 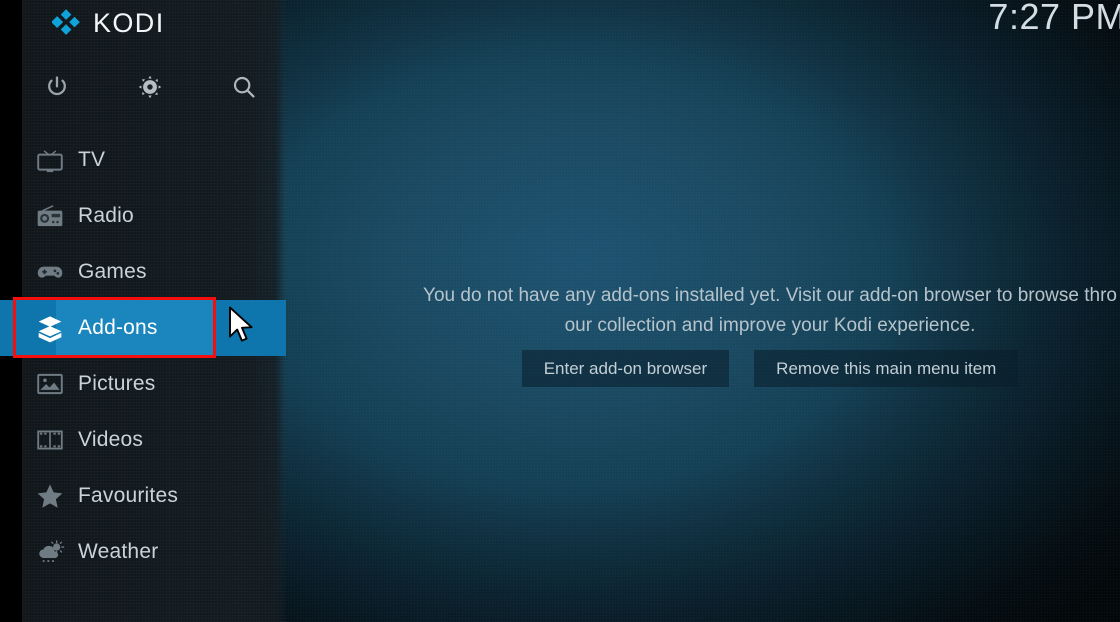 I want to click on clock: 7:27 PM, so click(x=1054, y=18).